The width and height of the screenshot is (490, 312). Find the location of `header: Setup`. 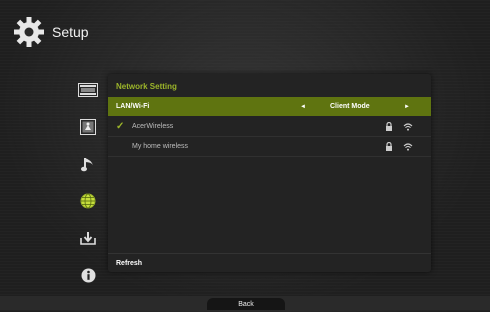

header: Setup is located at coordinates (50, 32).